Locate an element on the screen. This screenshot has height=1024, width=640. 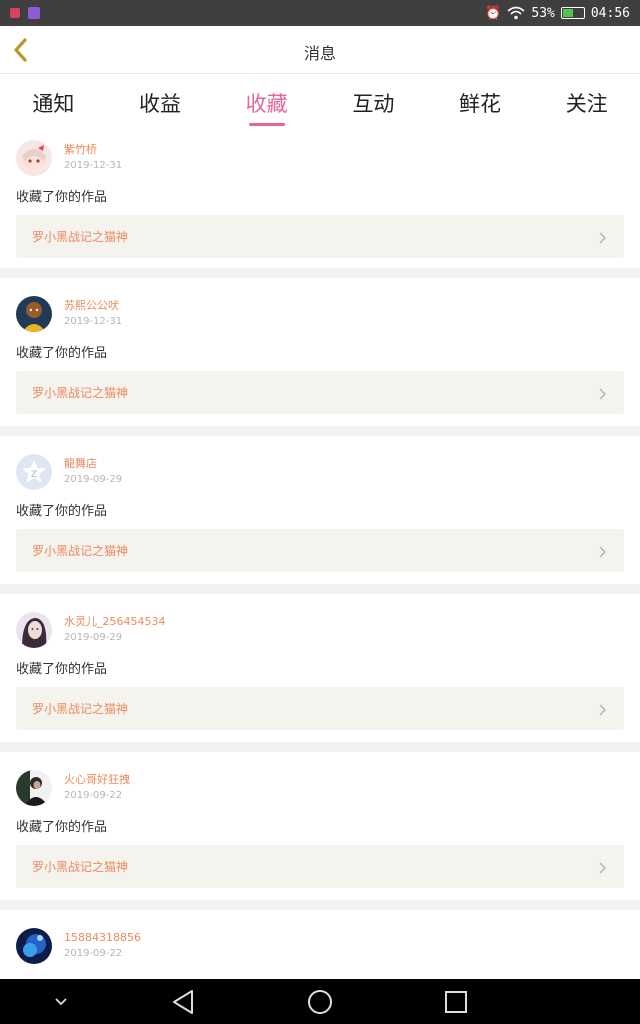
tab-label: 关注 is located at coordinates (586, 104).